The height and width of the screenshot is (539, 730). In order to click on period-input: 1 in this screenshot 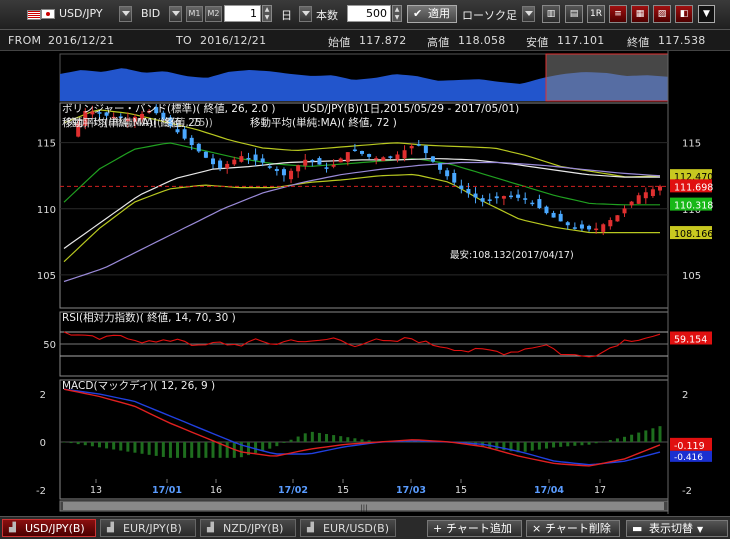, I will do `click(242, 13)`.